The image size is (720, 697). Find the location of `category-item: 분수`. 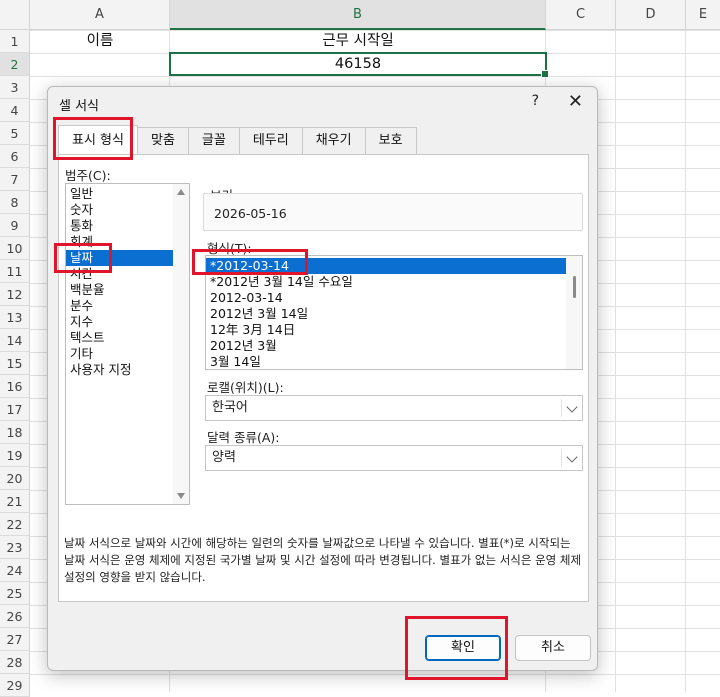

category-item: 분수 is located at coordinates (120, 306).